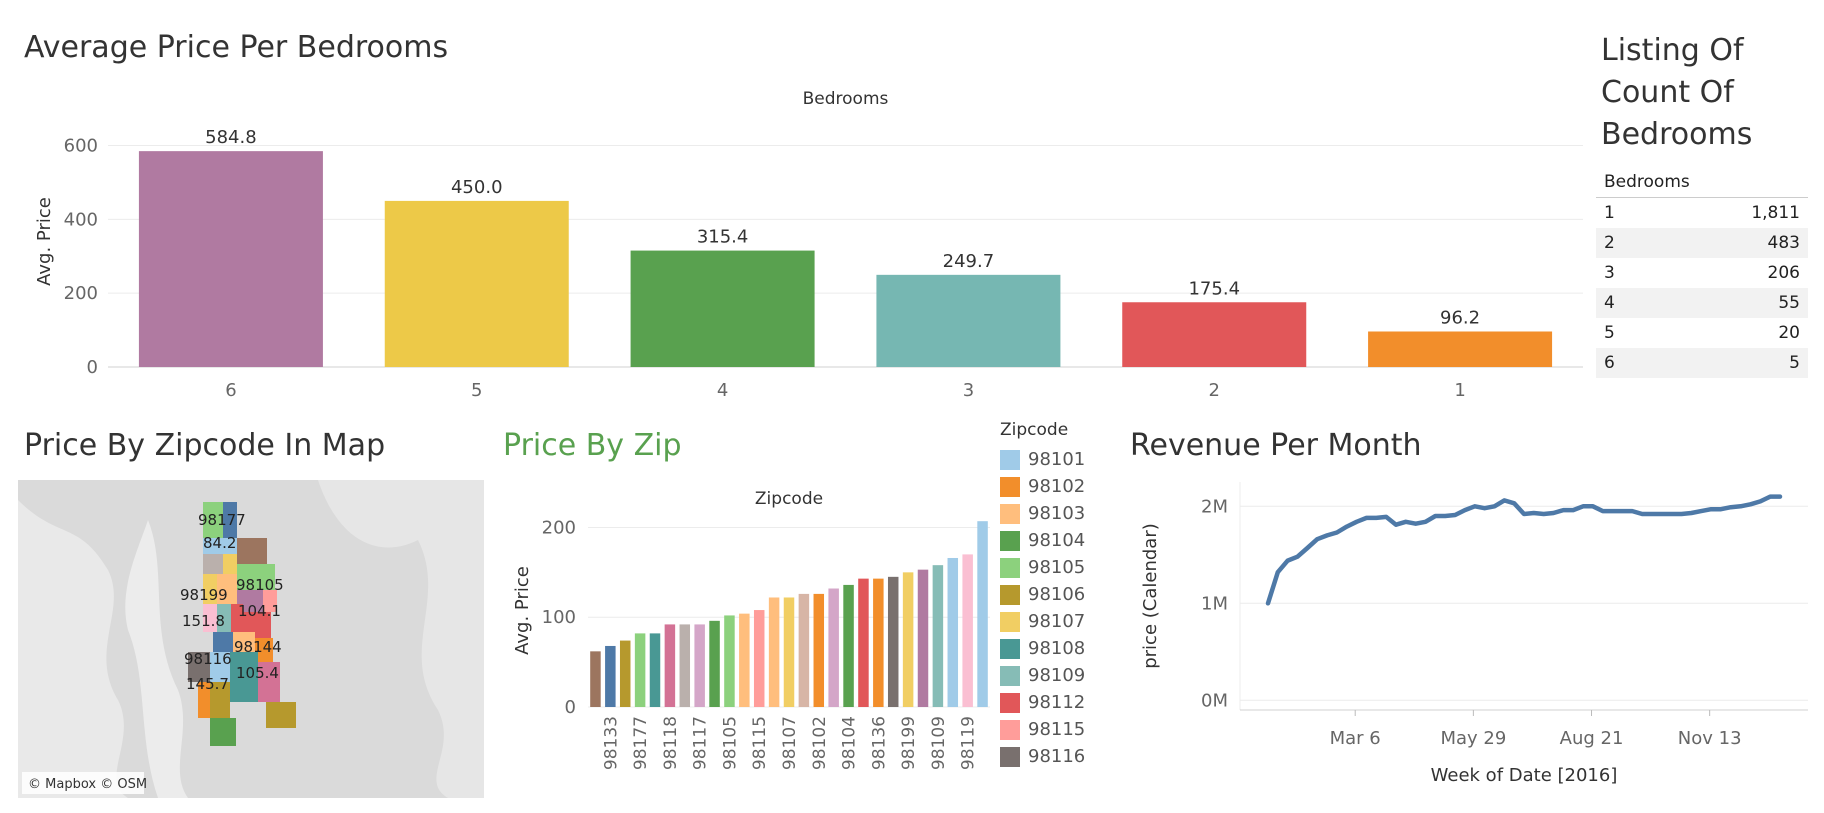 Image resolution: width=1824 pixels, height=813 pixels. Describe the element at coordinates (1042, 459) in the screenshot. I see `legend-item: 98101` at that location.